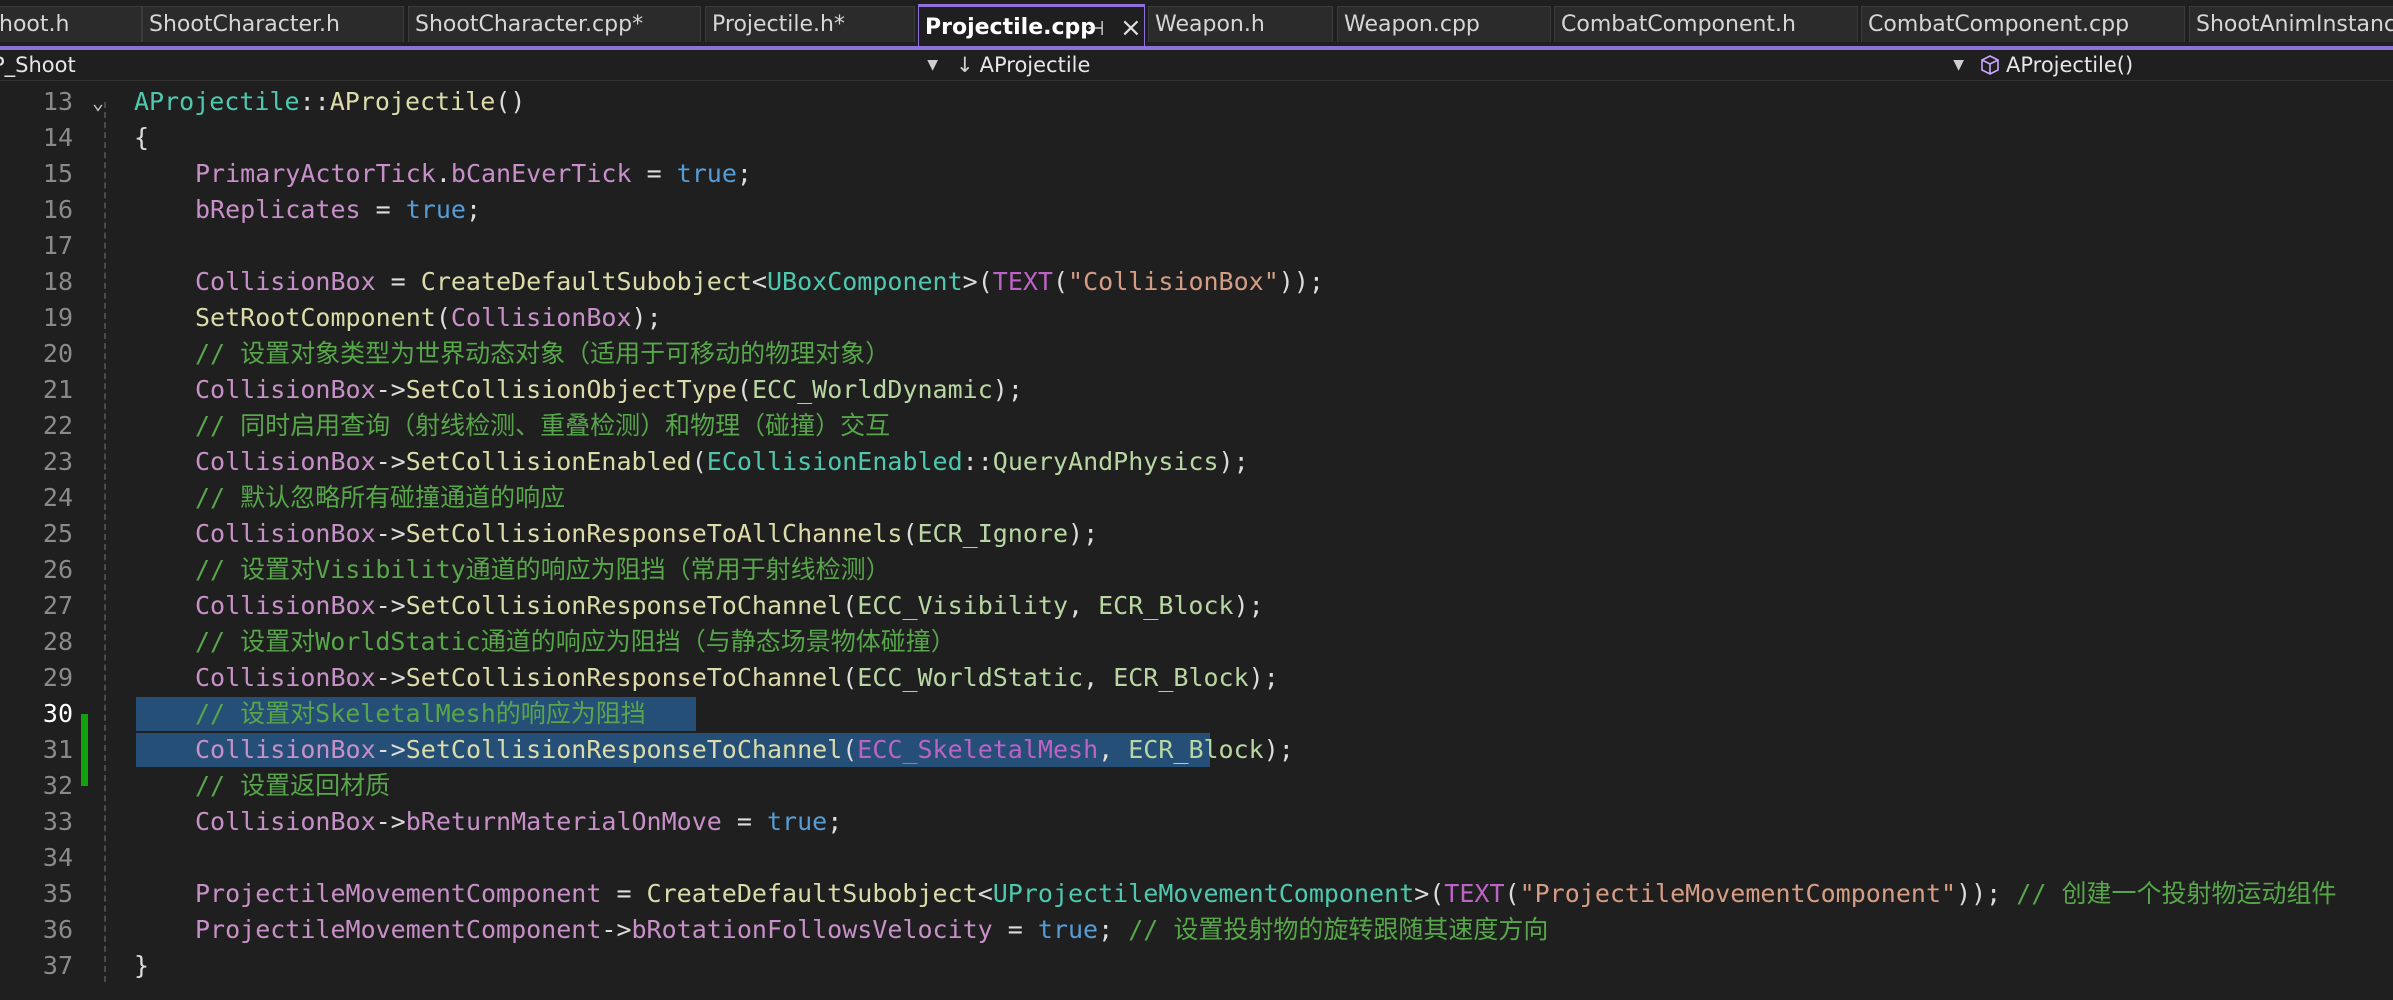 The height and width of the screenshot is (1000, 2393). I want to click on line-number: 18, so click(57, 281).